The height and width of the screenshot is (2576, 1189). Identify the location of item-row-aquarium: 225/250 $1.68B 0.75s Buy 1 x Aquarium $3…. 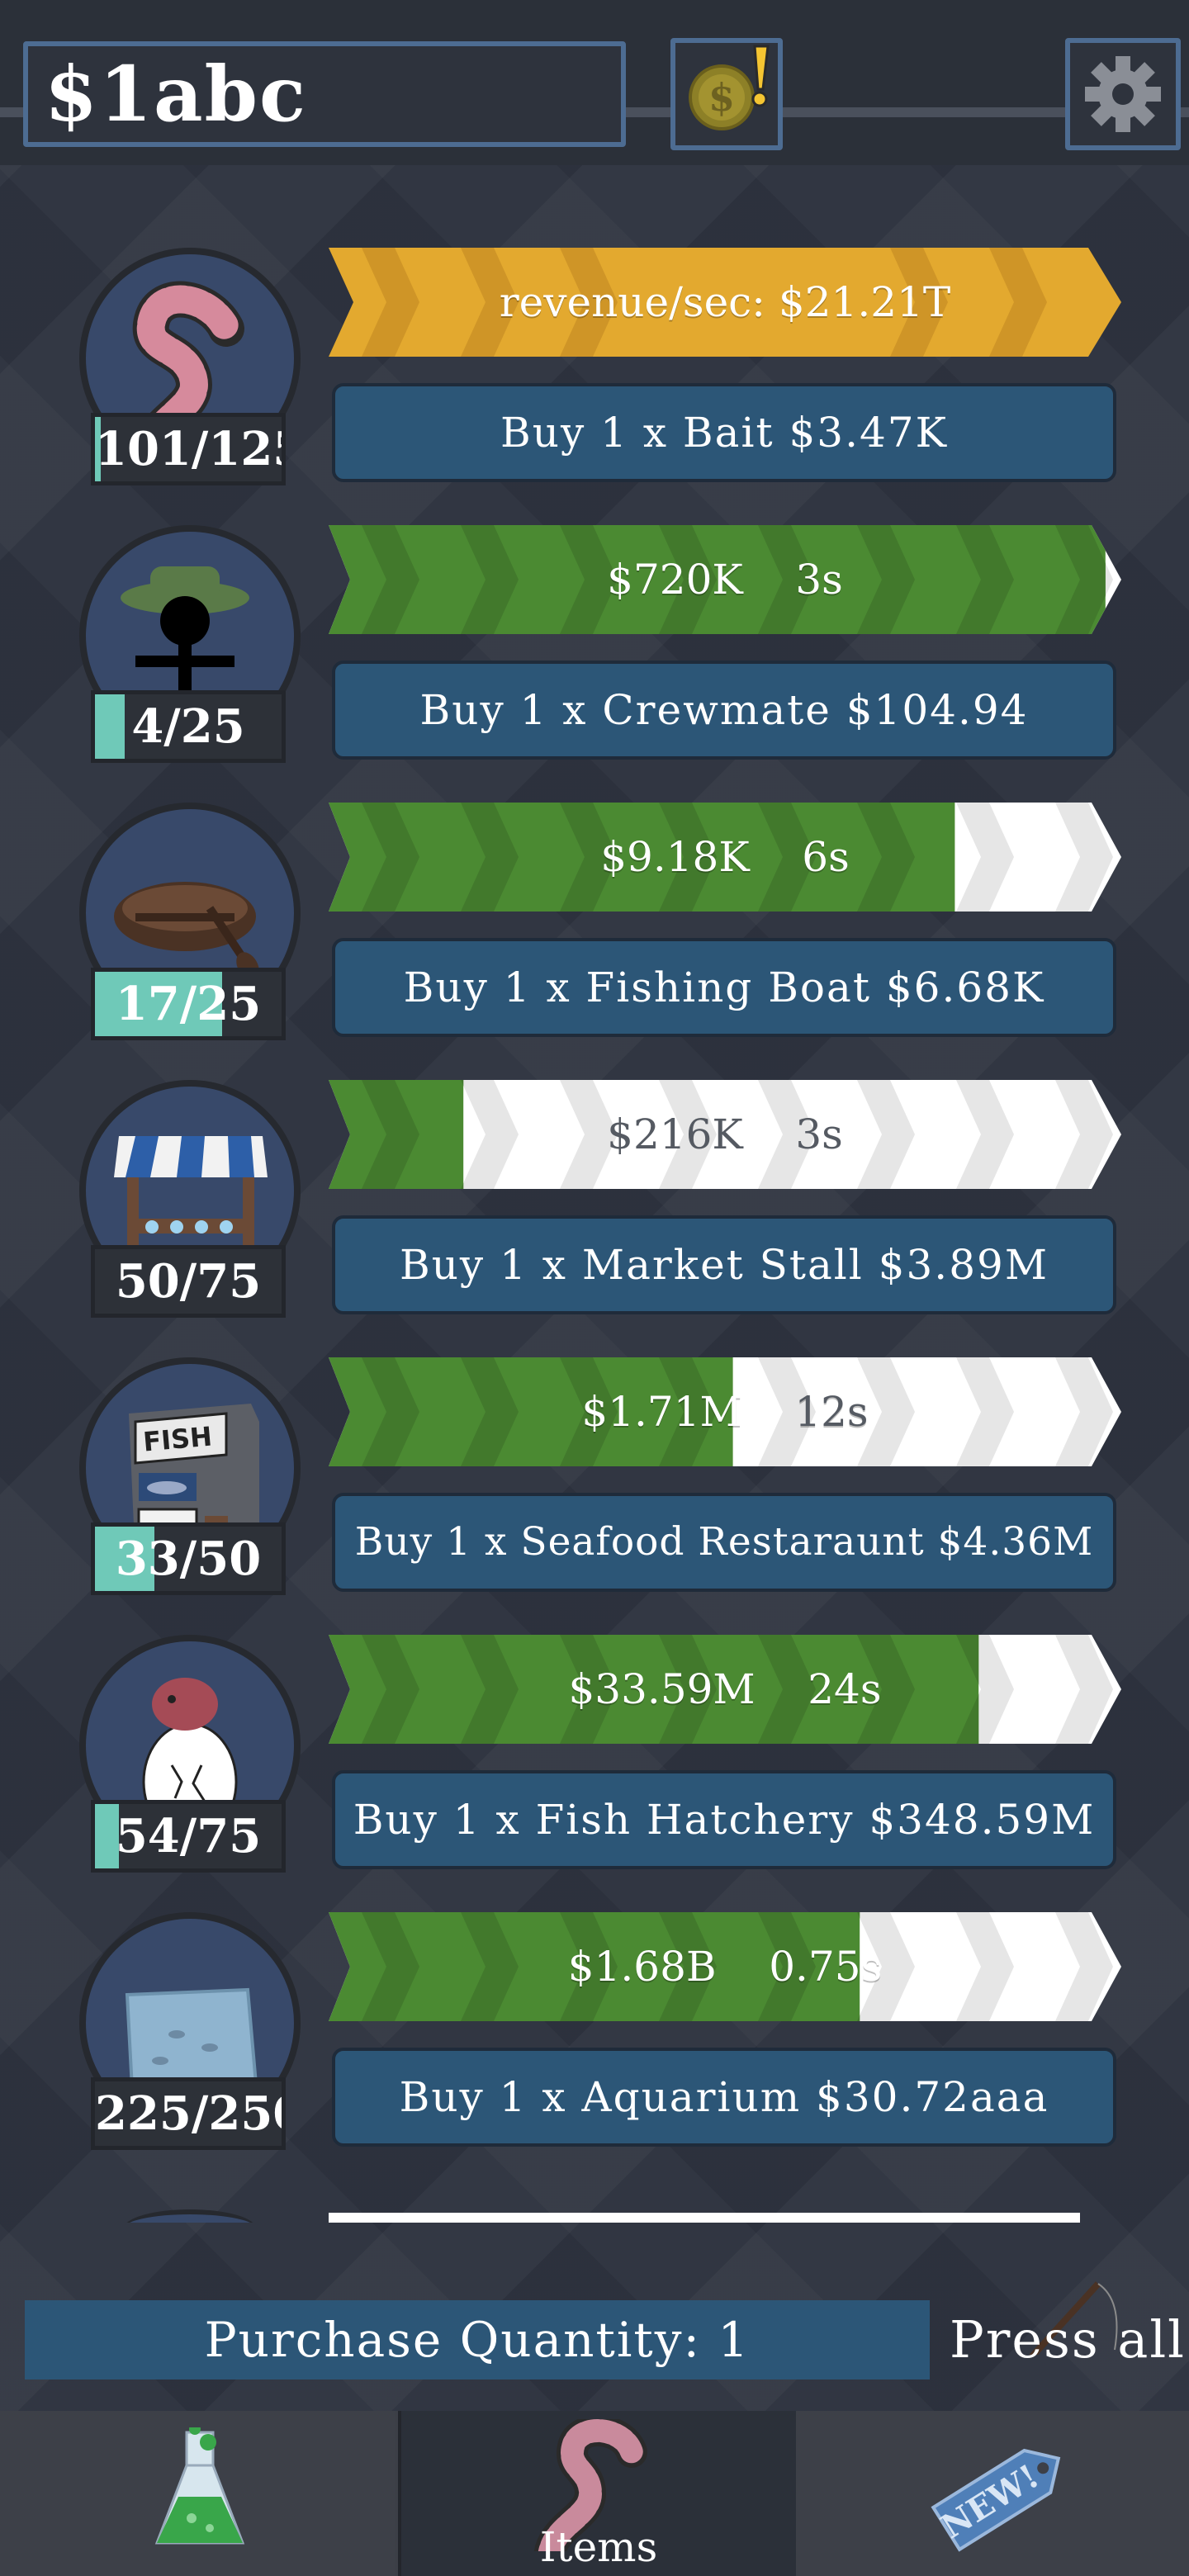
(594, 2051).